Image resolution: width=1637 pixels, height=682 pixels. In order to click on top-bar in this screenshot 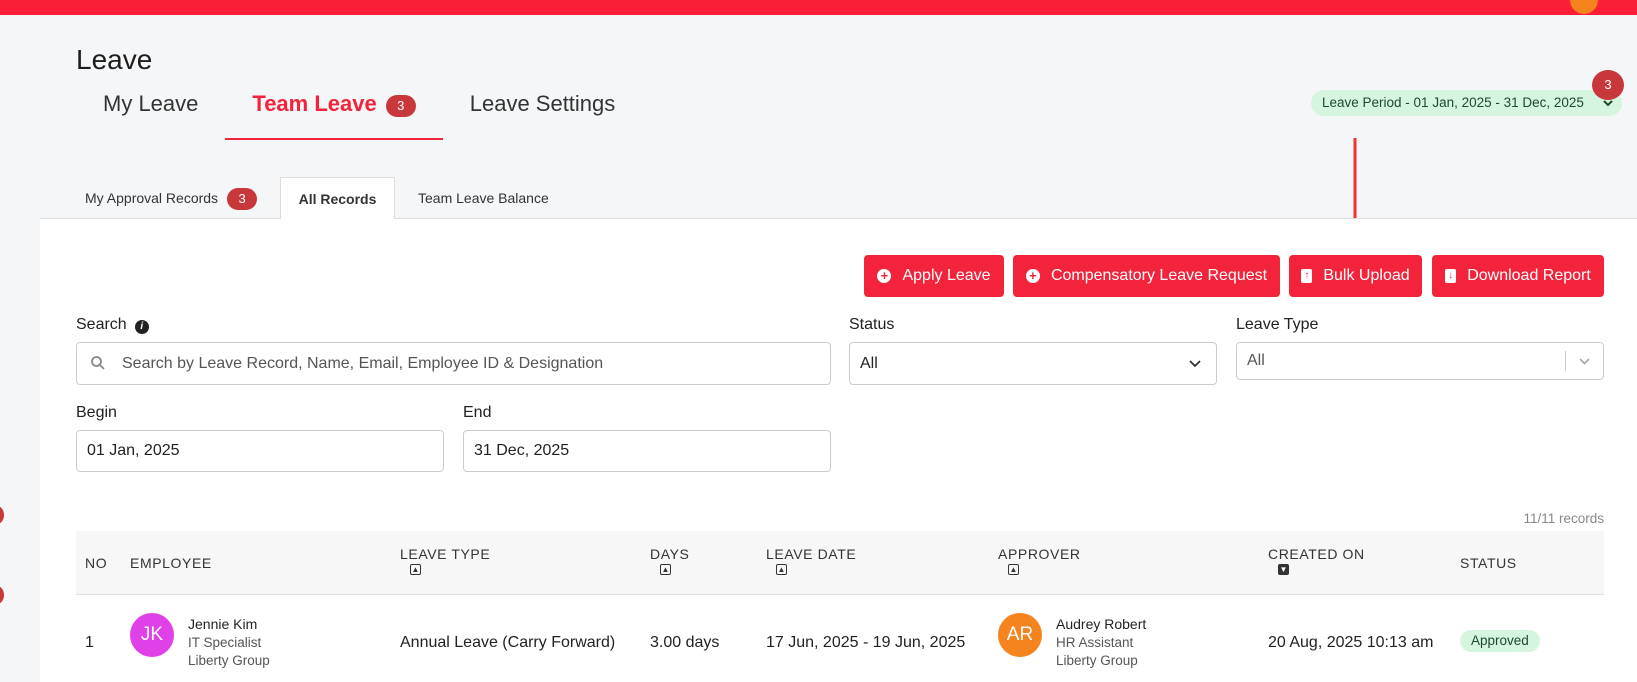, I will do `click(818, 7)`.